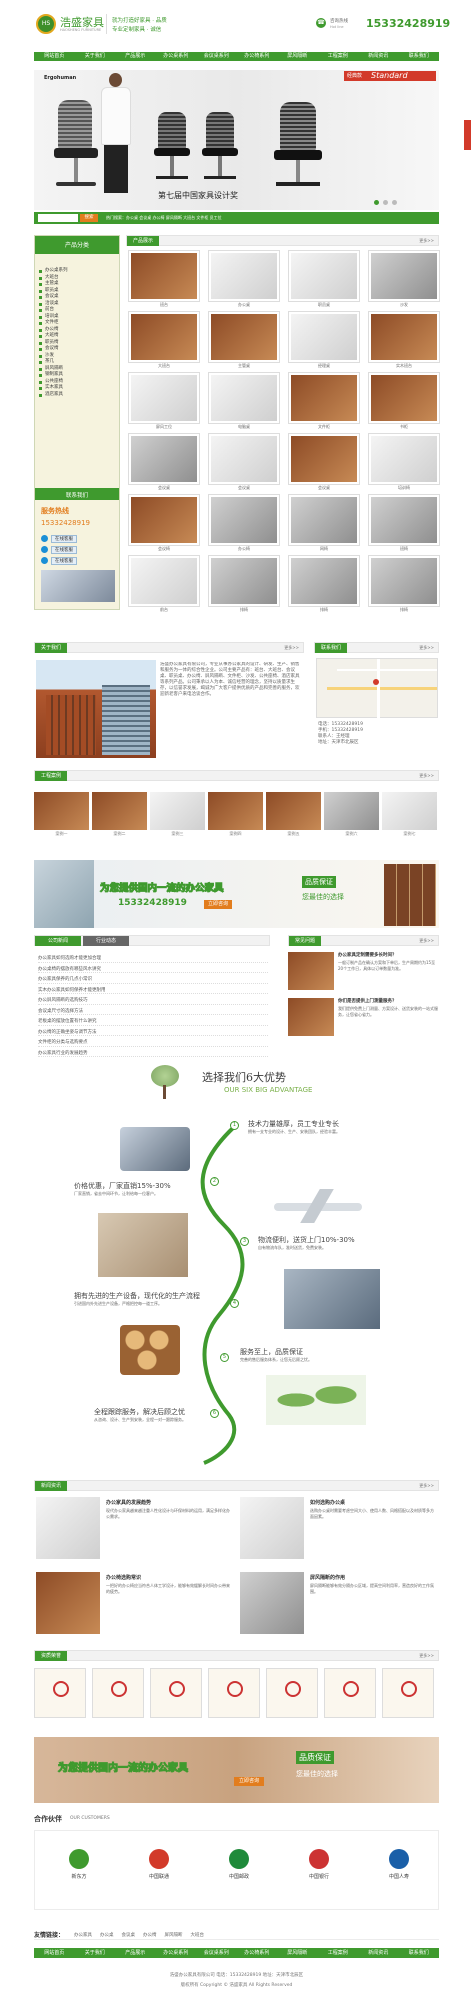 This screenshot has width=471, height=2000. I want to click on promo-button: 立即咨询, so click(218, 904).